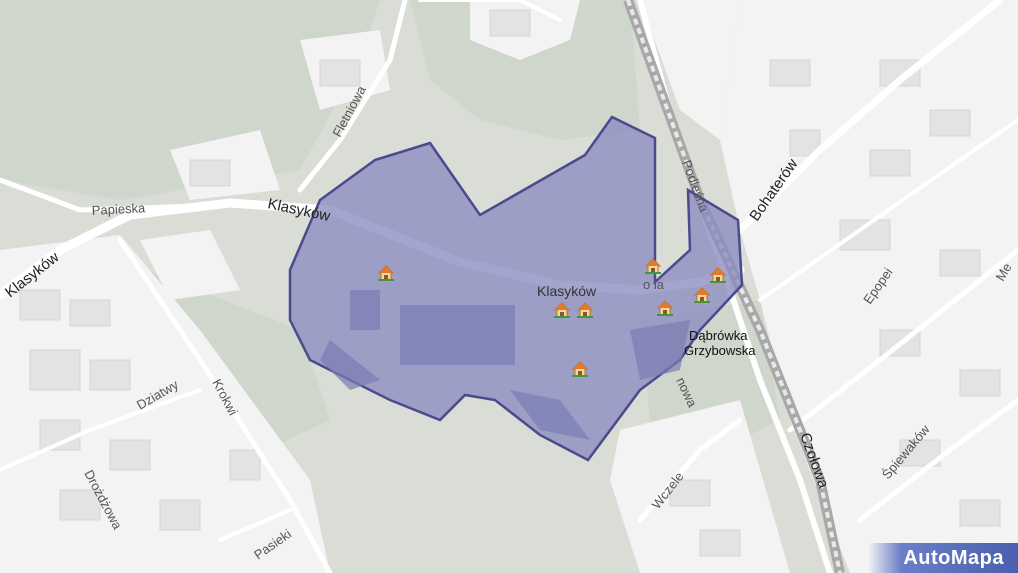  Describe the element at coordinates (695, 186) in the screenshot. I see `street-label-podlesna: Podleśna` at that location.